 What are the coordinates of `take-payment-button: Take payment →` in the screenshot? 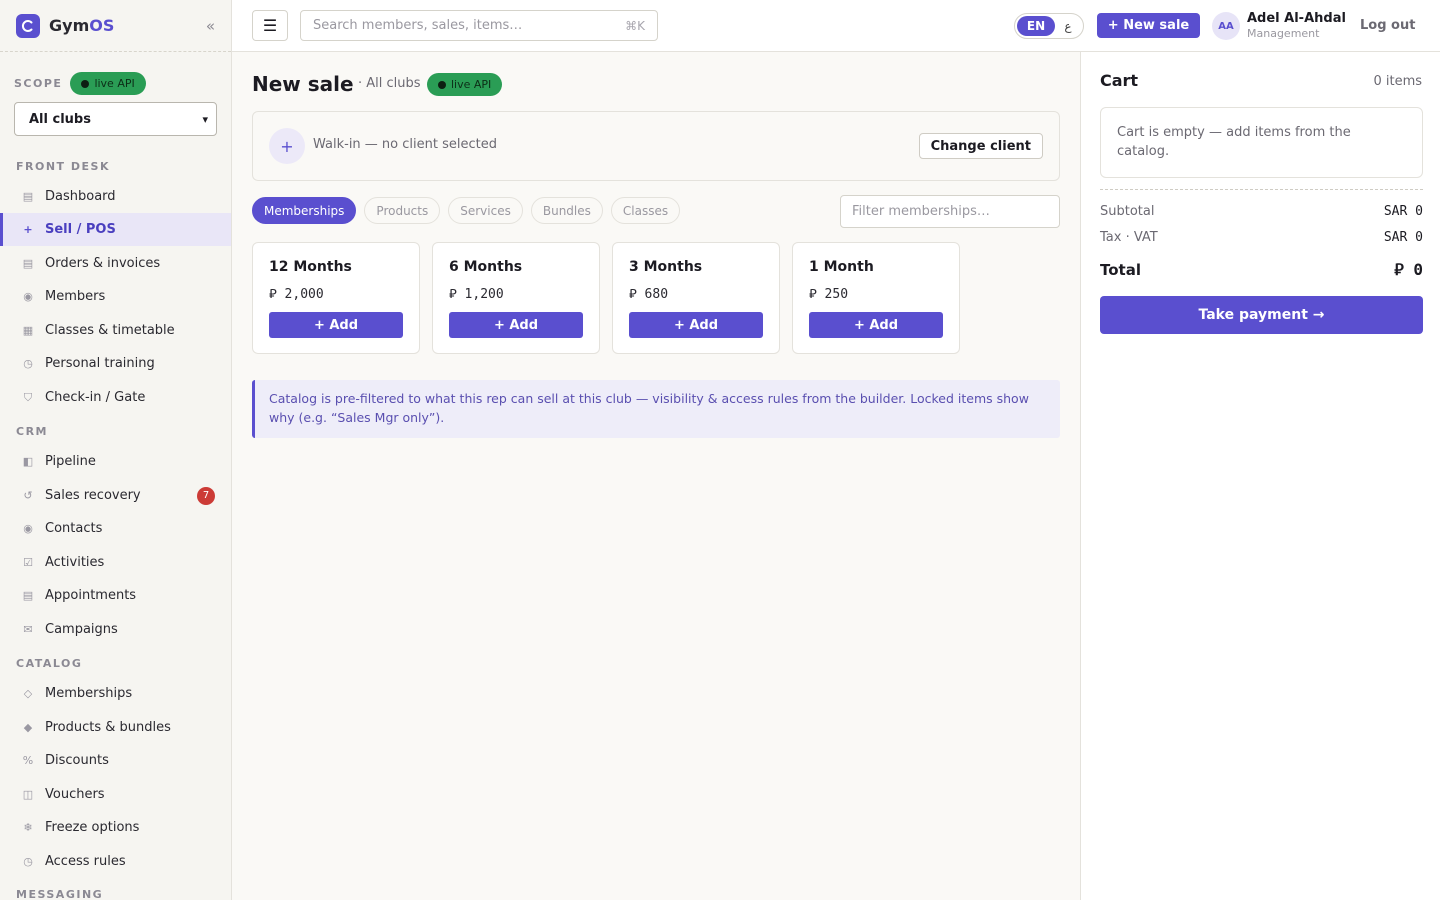 It's located at (1261, 315).